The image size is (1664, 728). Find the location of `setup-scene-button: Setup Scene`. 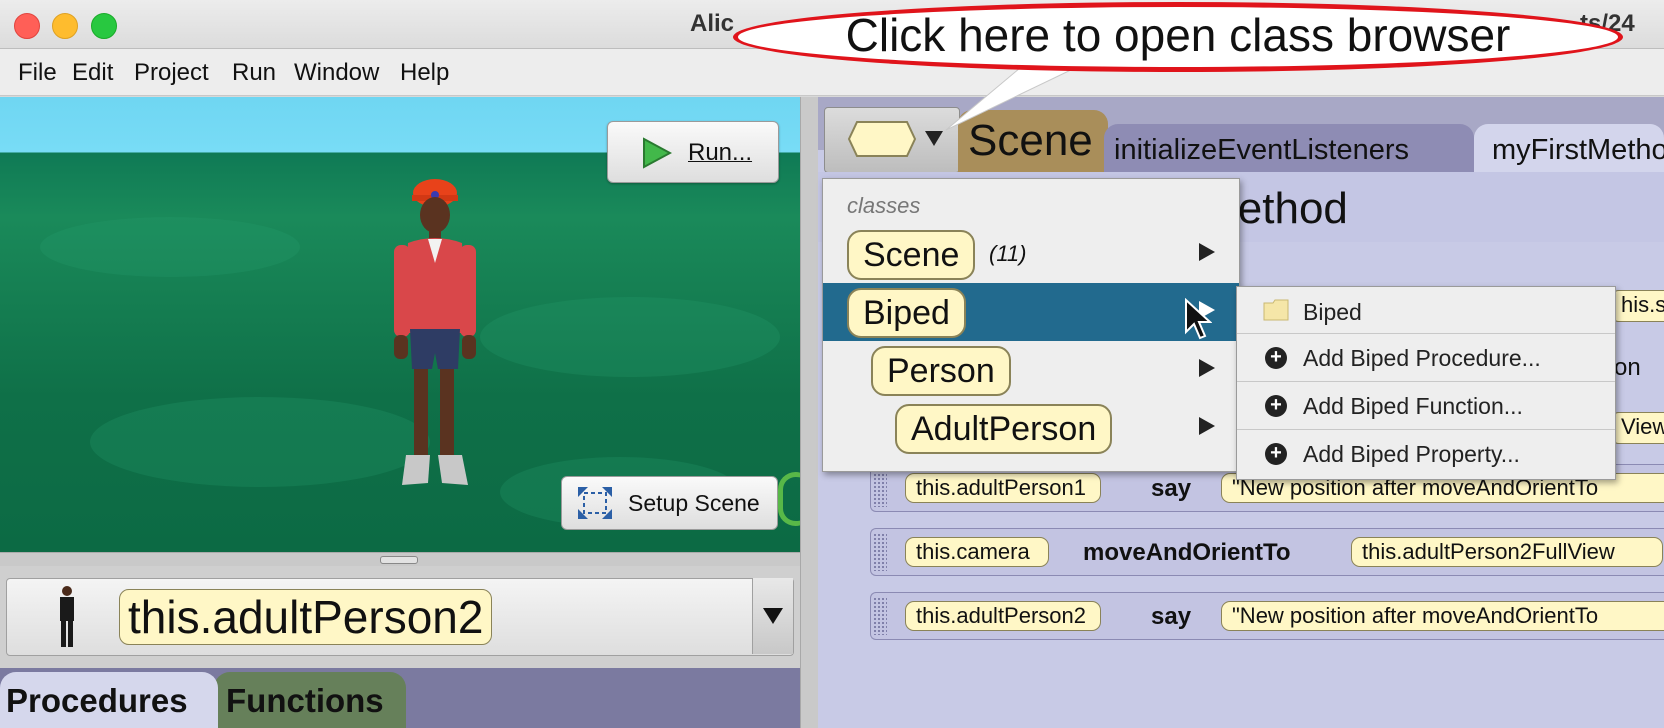

setup-scene-button: Setup Scene is located at coordinates (669, 503).